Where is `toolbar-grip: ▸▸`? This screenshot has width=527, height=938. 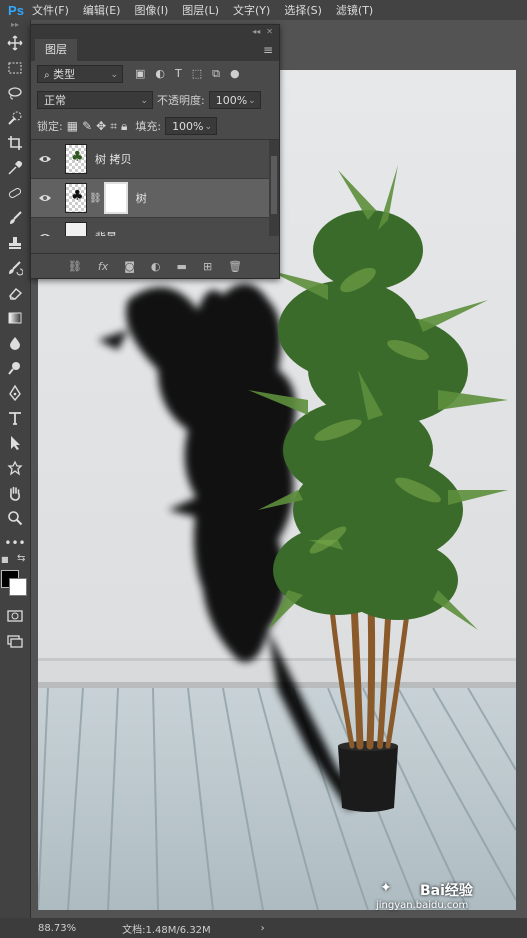 toolbar-grip: ▸▸ is located at coordinates (15, 25).